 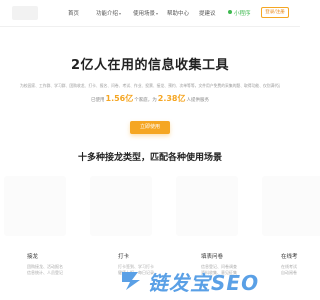 What do you see at coordinates (207, 13) in the screenshot?
I see `nav-feedback: 提建议` at bounding box center [207, 13].